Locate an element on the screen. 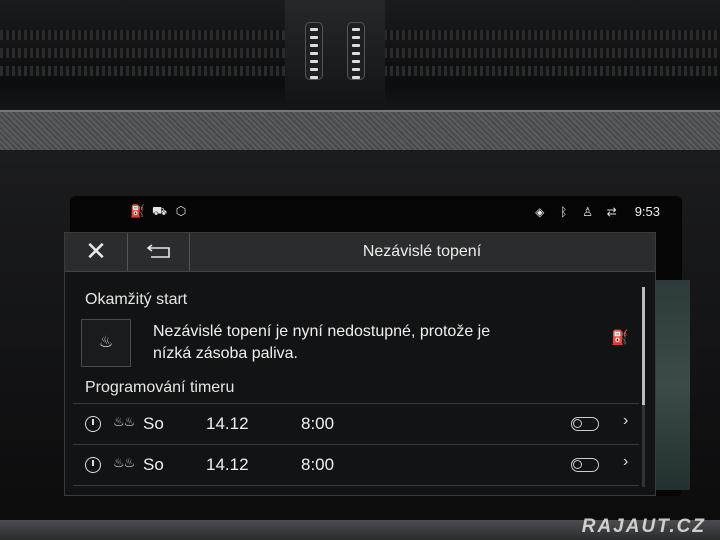  vent-knob-right is located at coordinates (356, 51).